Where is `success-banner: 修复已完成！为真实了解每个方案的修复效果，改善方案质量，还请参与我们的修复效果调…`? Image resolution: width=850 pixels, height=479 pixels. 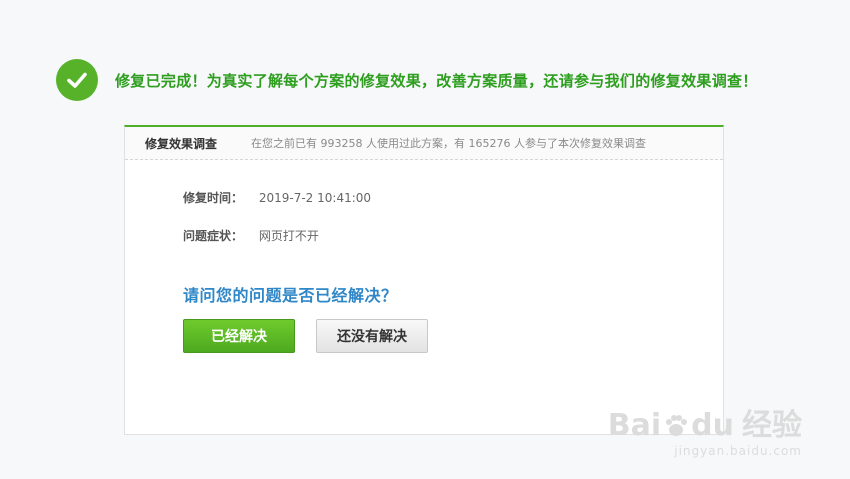 success-banner: 修复已完成！为真实了解每个方案的修复效果，改善方案质量，还请参与我们的修复效果调… is located at coordinates (407, 80).